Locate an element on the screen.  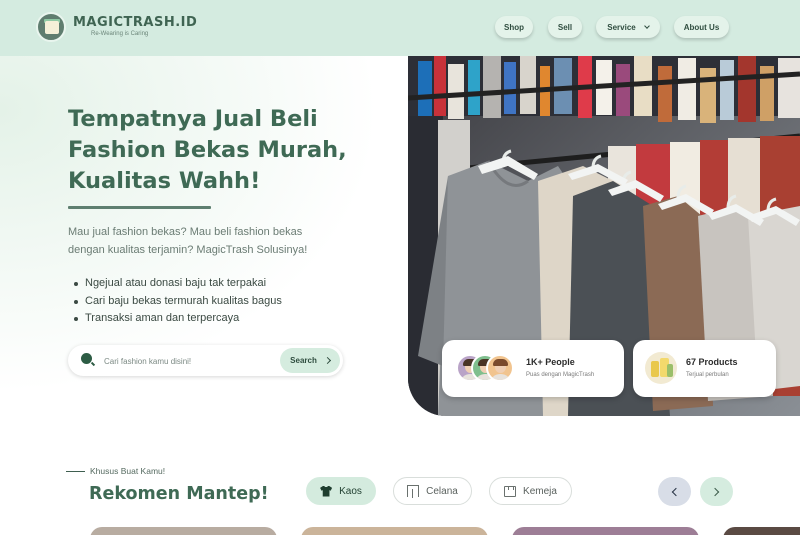
hero-title-line: Tempatnya Jual Beli is located at coordinates (193, 119).